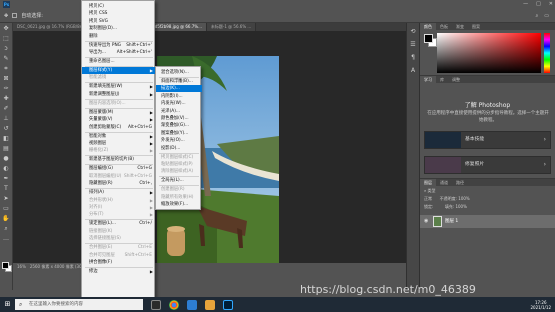 This screenshot has height=312, width=555. Describe the element at coordinates (119, 6) in the screenshot. I see `menu-item: 拷贝(C)` at that location.